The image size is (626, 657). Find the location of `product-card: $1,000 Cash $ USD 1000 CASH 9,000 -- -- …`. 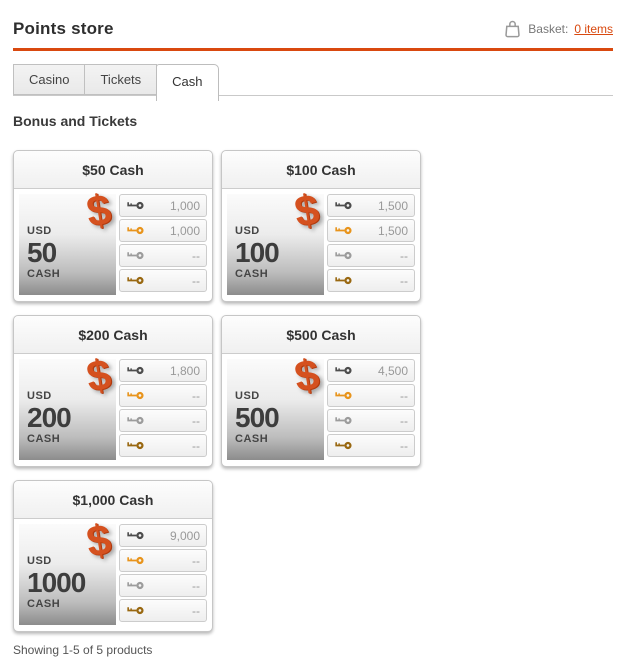

product-card: $1,000 Cash $ USD 1000 CASH 9,000 -- -- … is located at coordinates (113, 556).